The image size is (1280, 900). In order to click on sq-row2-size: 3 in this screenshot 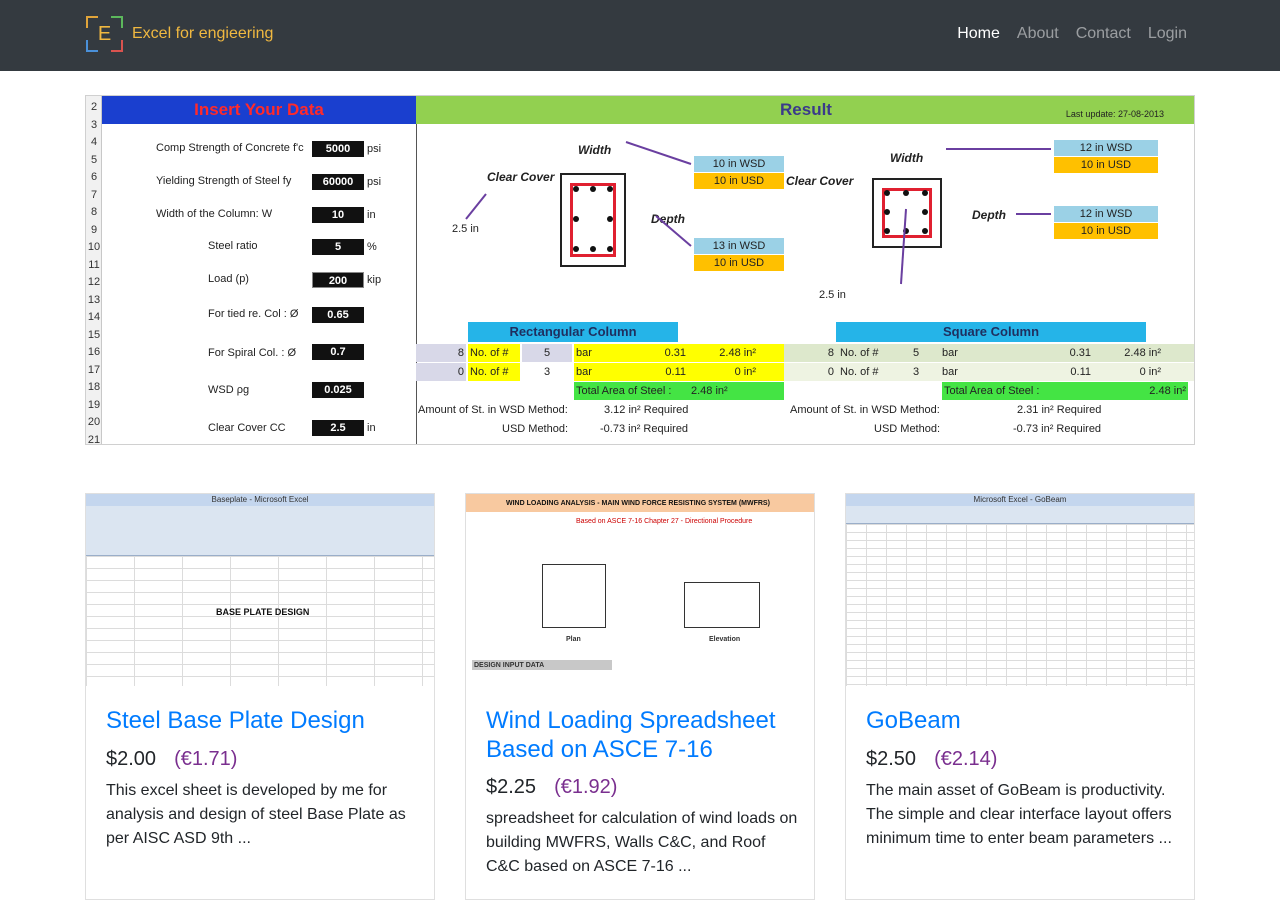, I will do `click(916, 372)`.